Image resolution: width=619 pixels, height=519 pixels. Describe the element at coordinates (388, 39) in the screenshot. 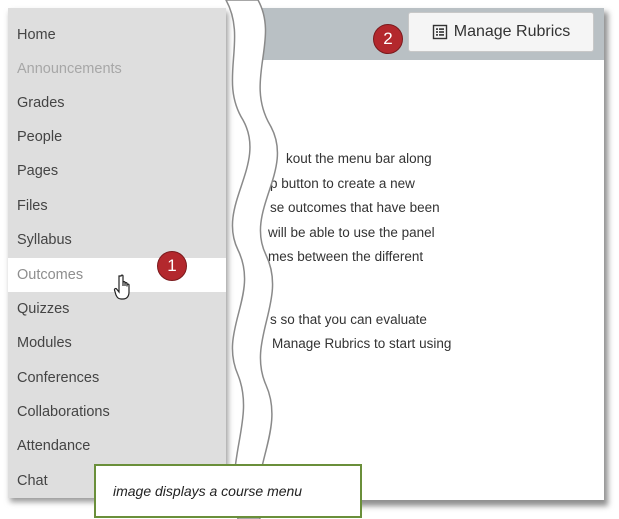

I see `callout-badge-2: 2` at that location.